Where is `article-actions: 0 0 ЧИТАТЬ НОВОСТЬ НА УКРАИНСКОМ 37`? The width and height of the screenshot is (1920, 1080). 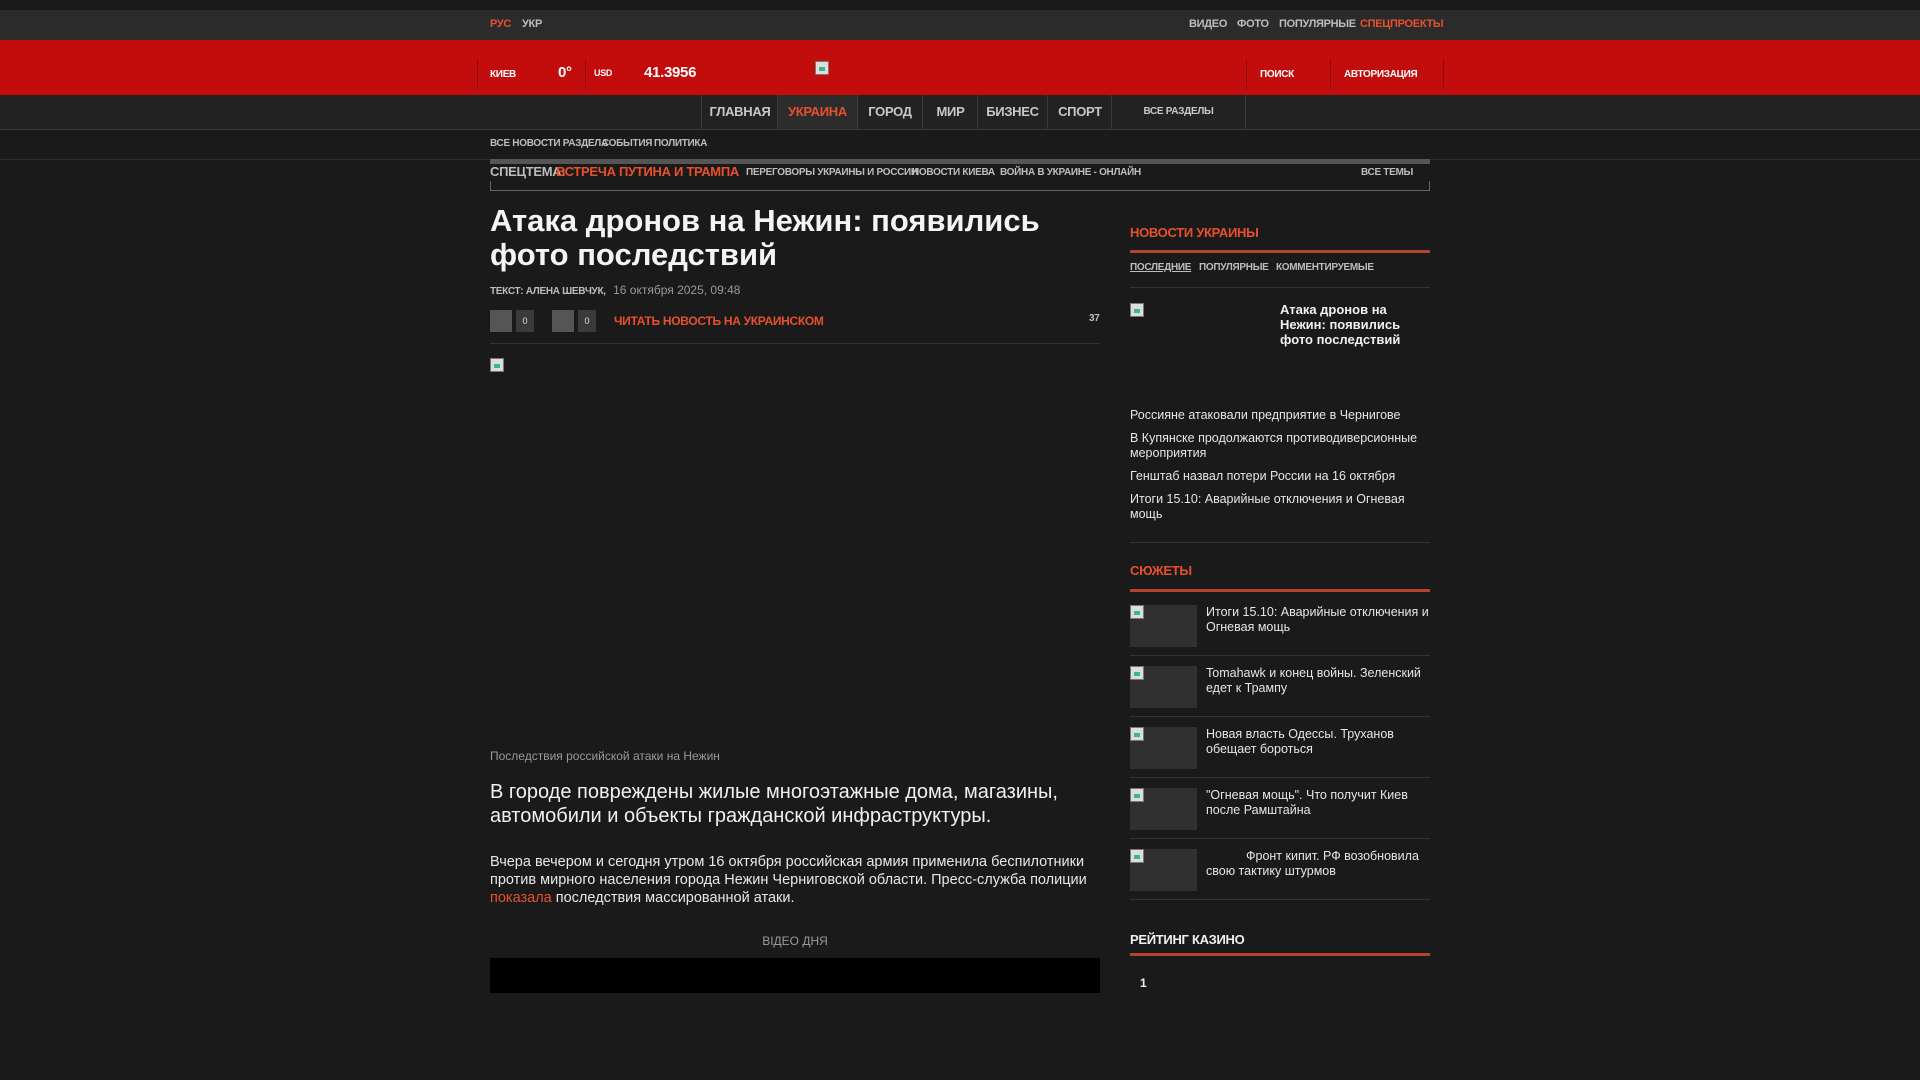 article-actions: 0 0 ЧИТАТЬ НОВОСТЬ НА УКРАИНСКОМ 37 is located at coordinates (795, 327).